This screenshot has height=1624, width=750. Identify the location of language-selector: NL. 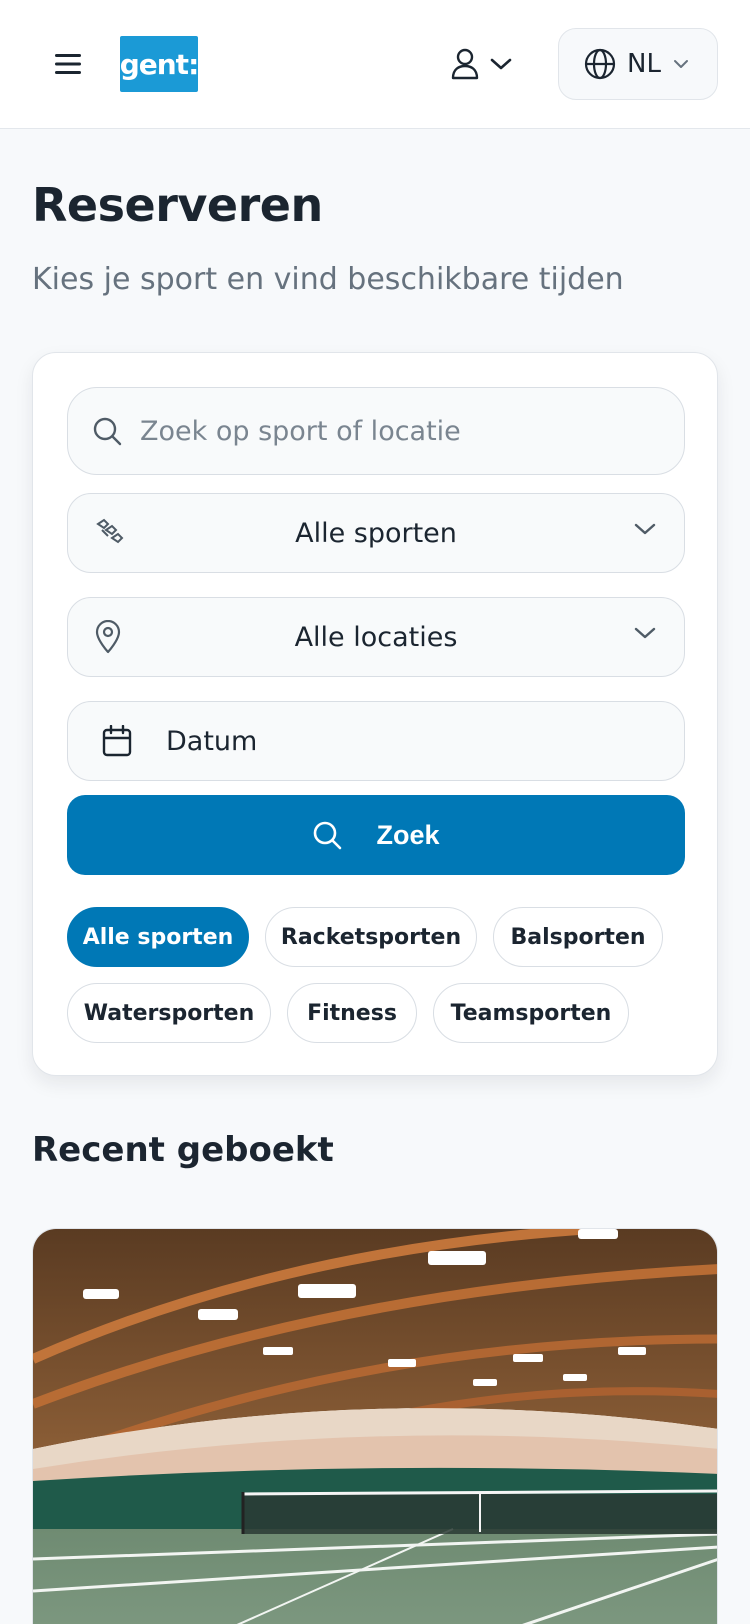
(638, 64).